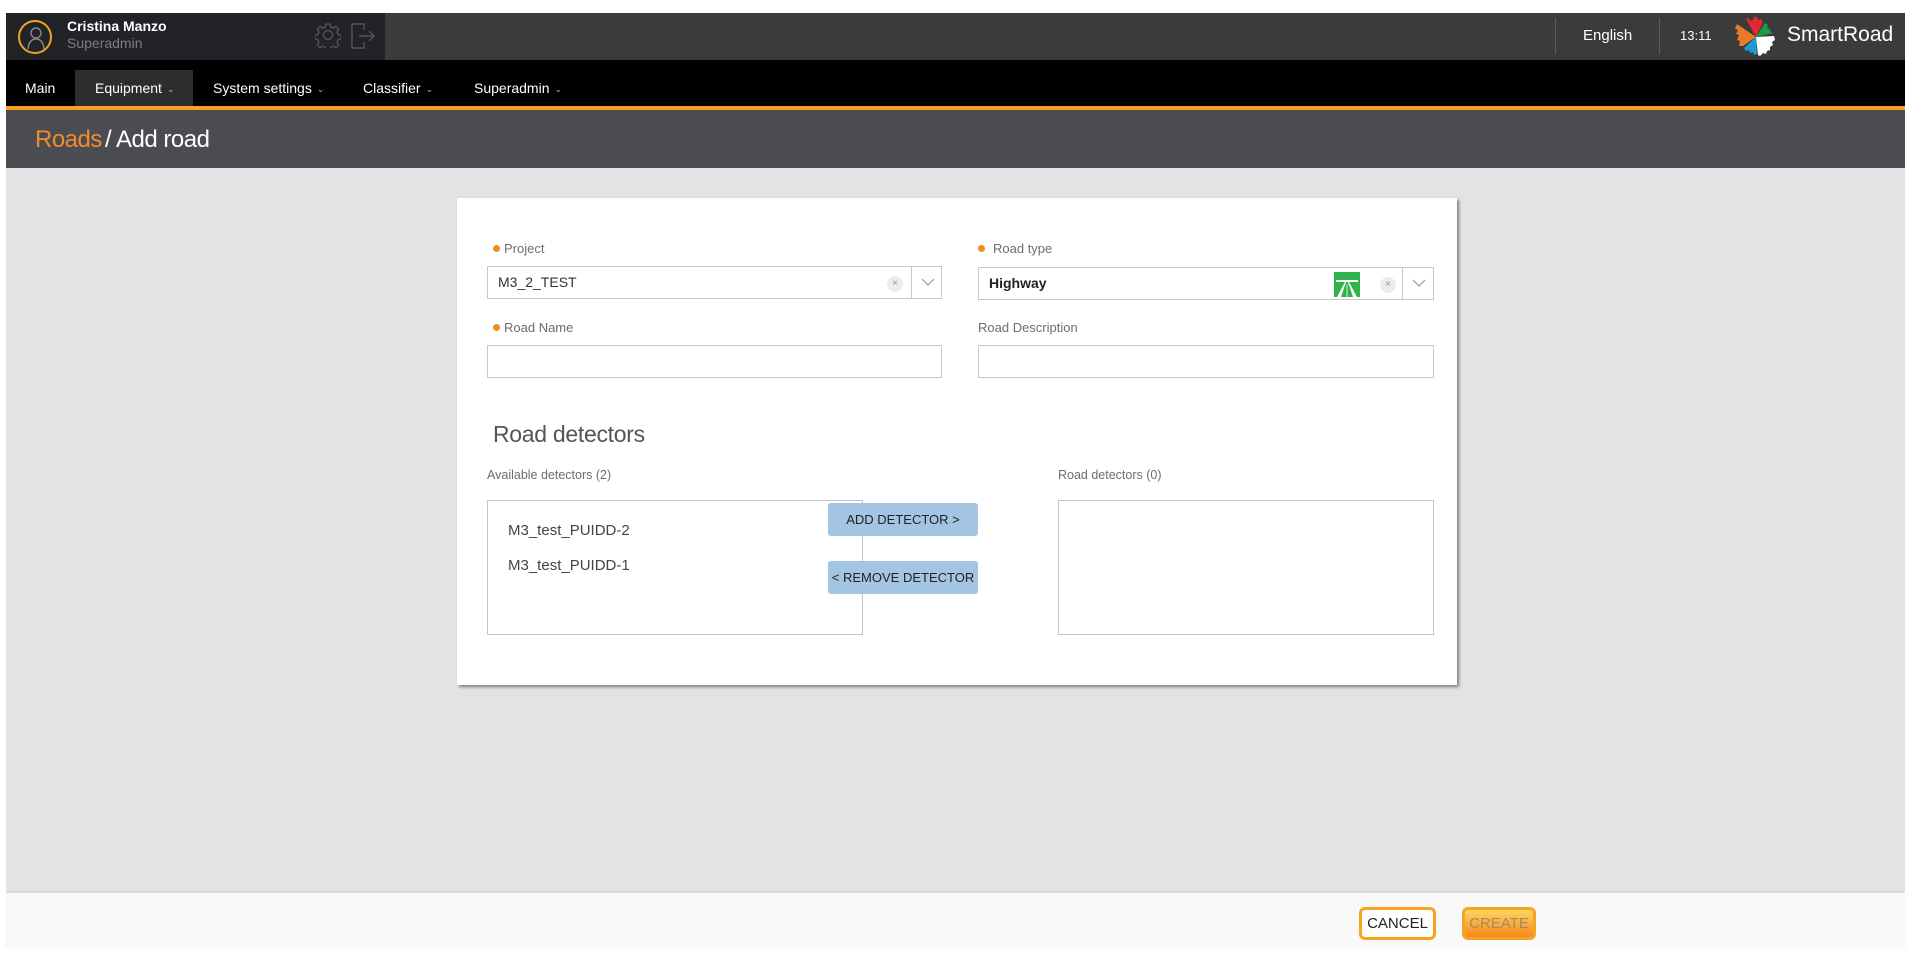  What do you see at coordinates (1755, 36) in the screenshot?
I see `smartroad-logo-icon` at bounding box center [1755, 36].